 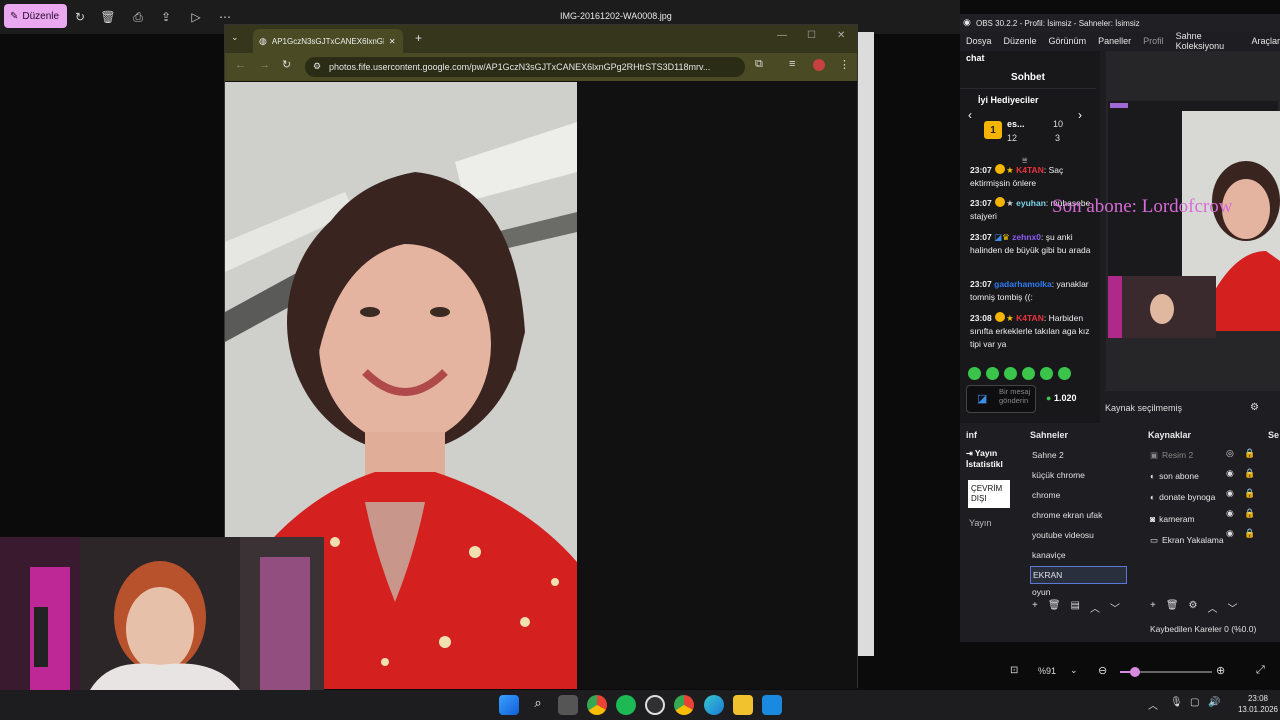 I want to click on more-icon: ⋯, so click(x=225, y=17).